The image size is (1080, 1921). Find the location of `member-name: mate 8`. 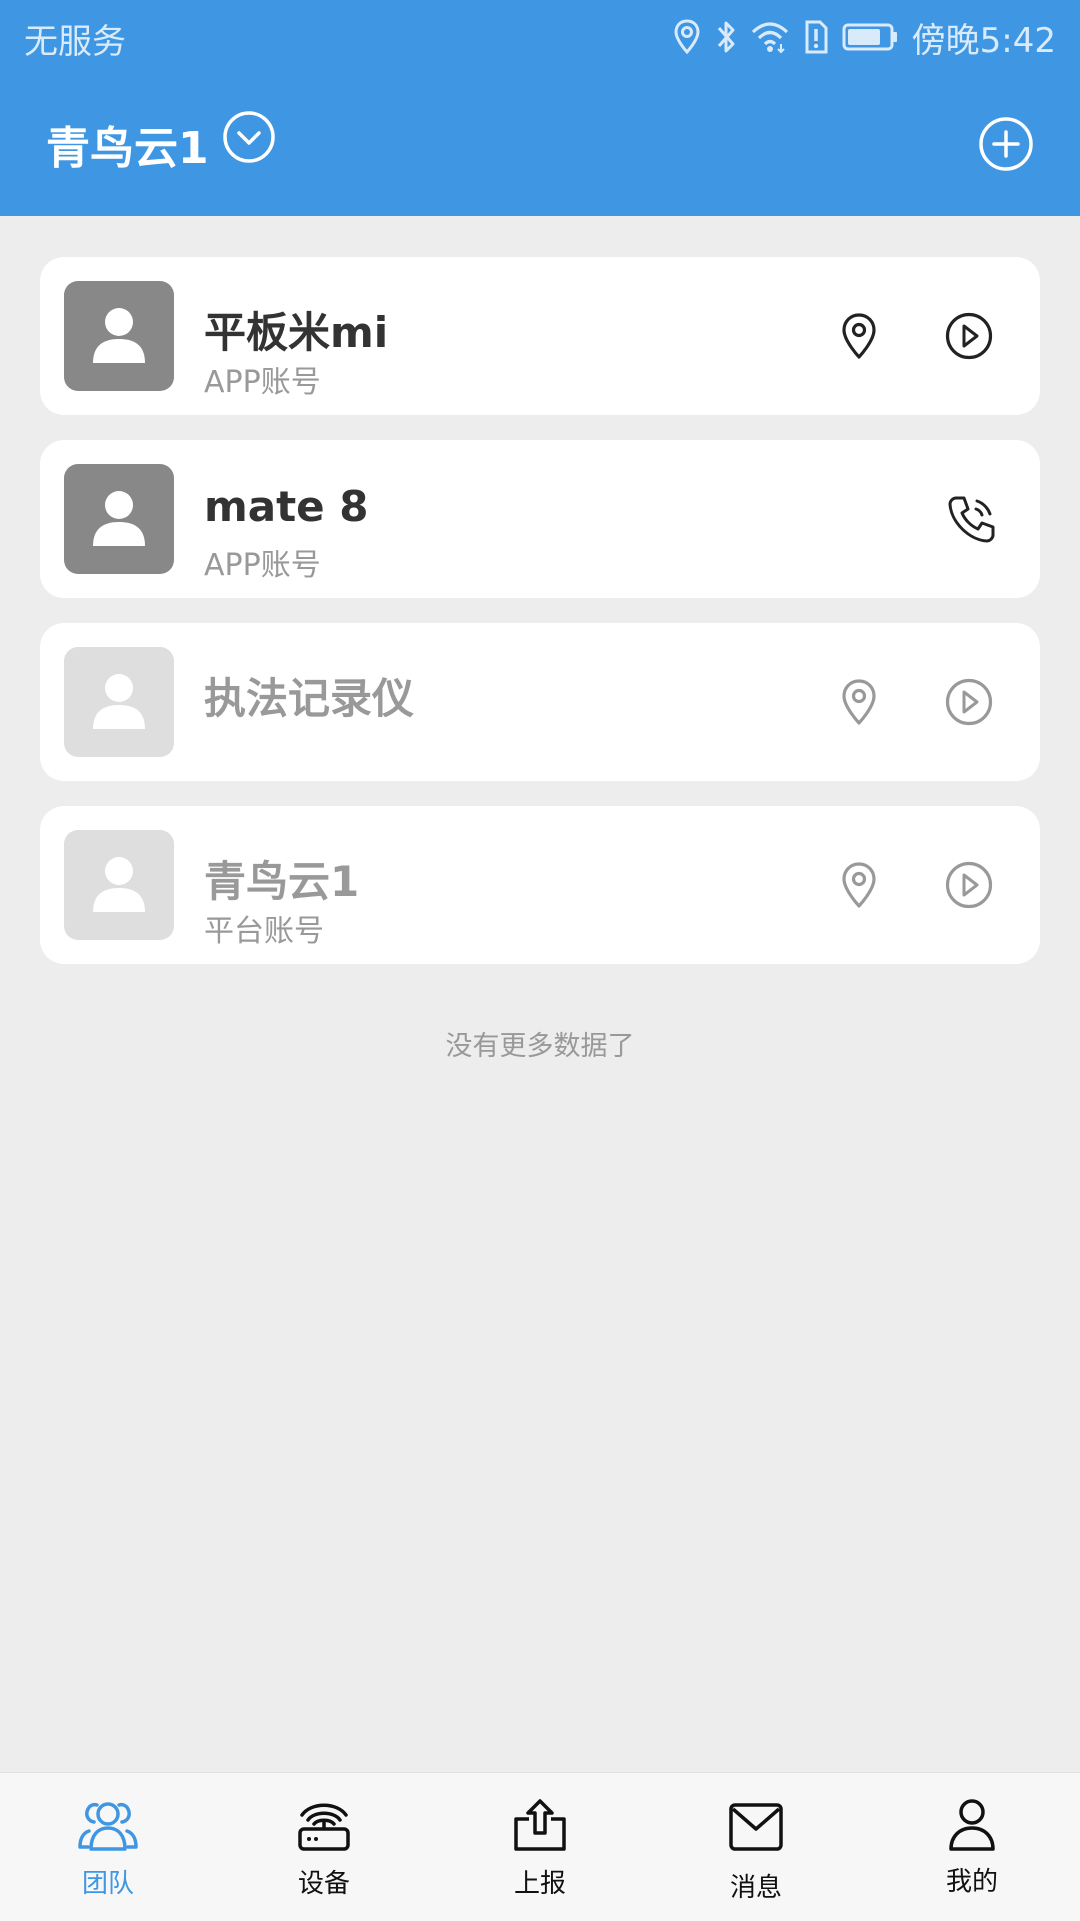

member-name: mate 8 is located at coordinates (286, 506).